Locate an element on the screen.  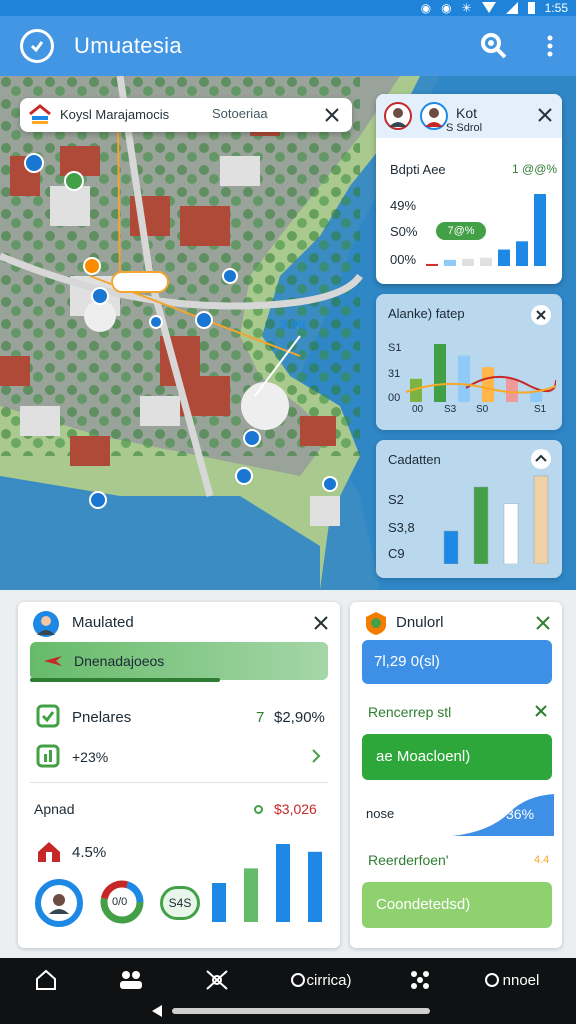
donut-label: 0/0 is located at coordinates (120, 902).